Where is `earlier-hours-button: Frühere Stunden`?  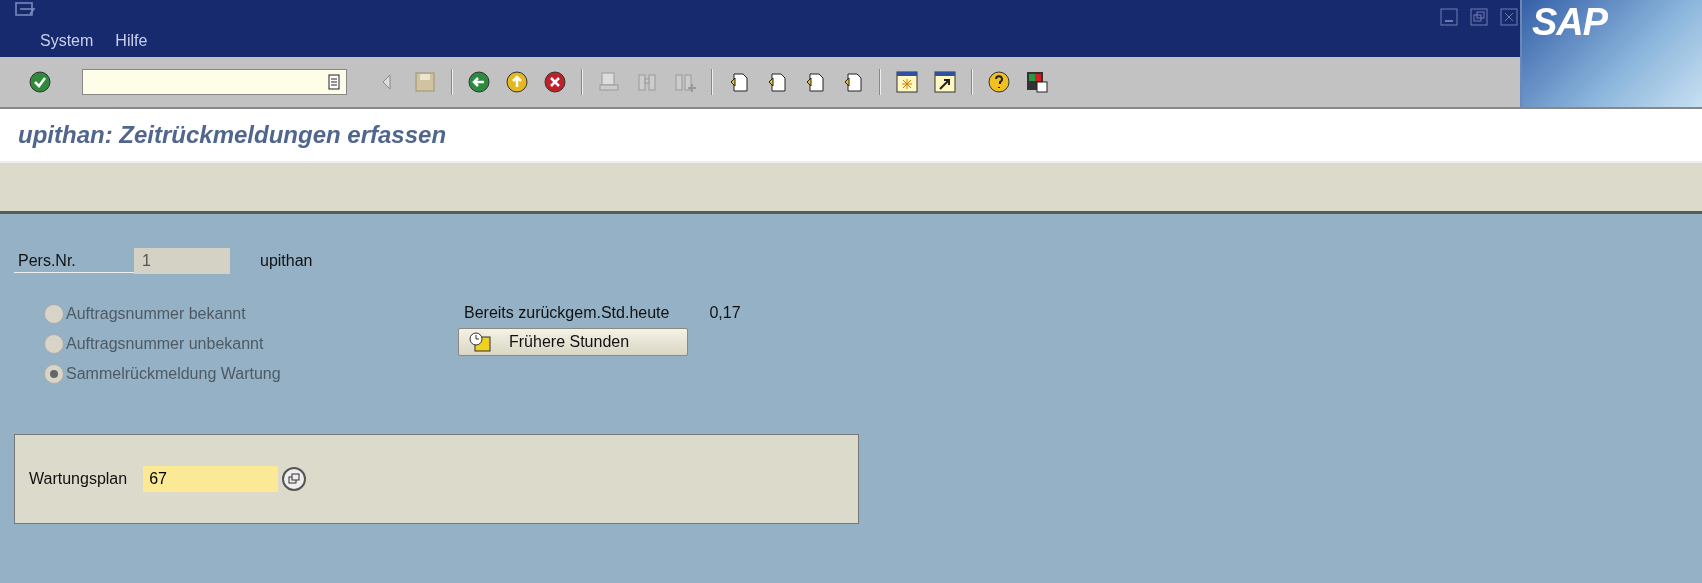
earlier-hours-button: Frühere Stunden is located at coordinates (573, 342).